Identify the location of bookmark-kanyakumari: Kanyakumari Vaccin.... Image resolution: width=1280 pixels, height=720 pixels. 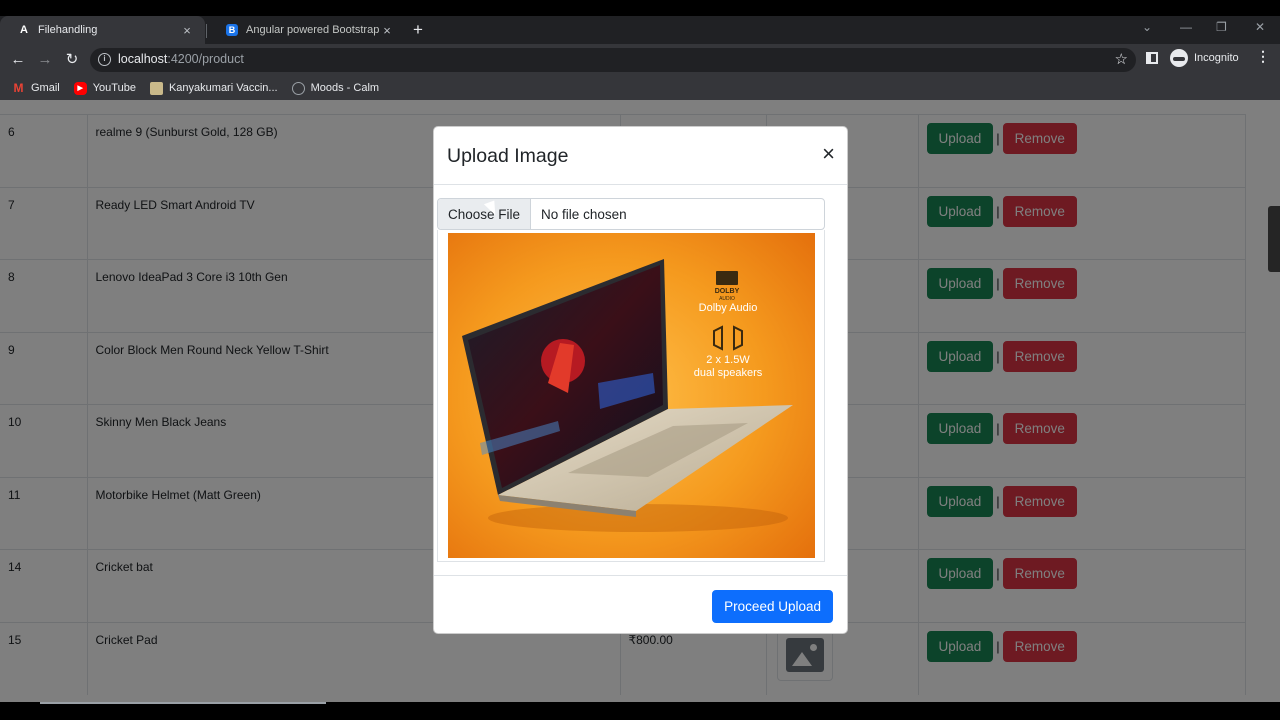
(213, 88).